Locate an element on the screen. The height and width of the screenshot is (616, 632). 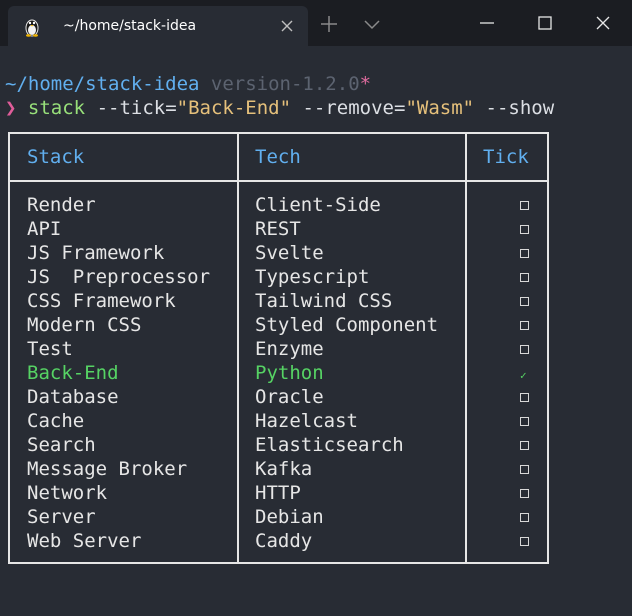
stack-cell: Search is located at coordinates (61, 445).